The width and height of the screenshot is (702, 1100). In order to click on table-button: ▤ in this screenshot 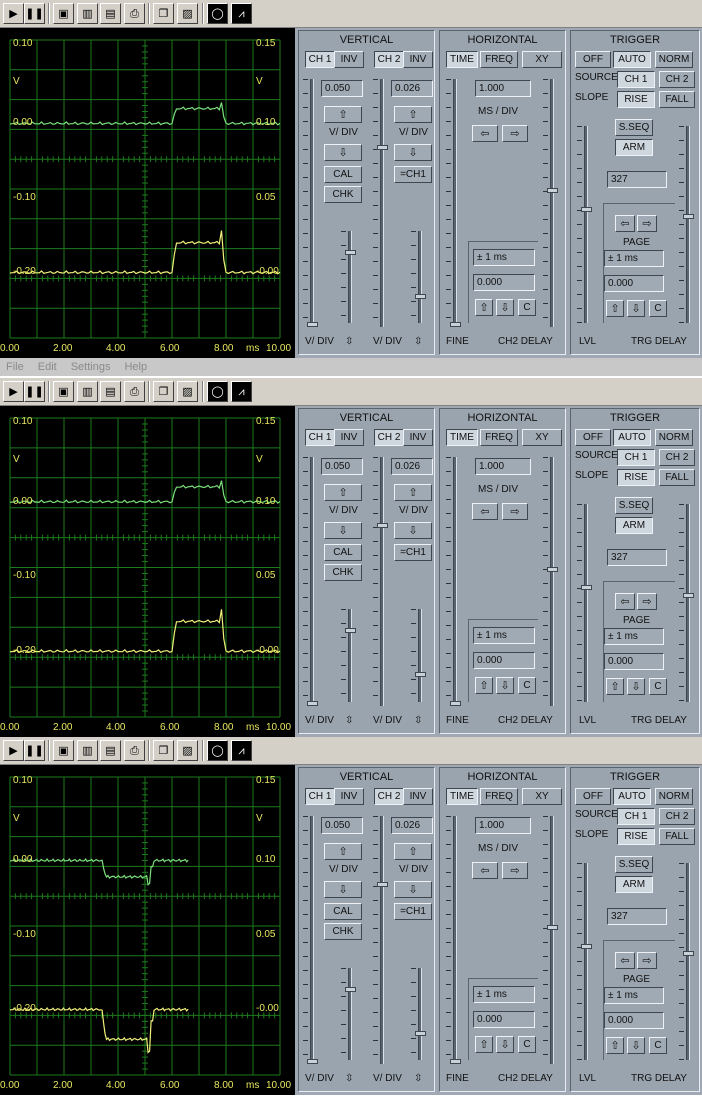, I will do `click(110, 750)`.